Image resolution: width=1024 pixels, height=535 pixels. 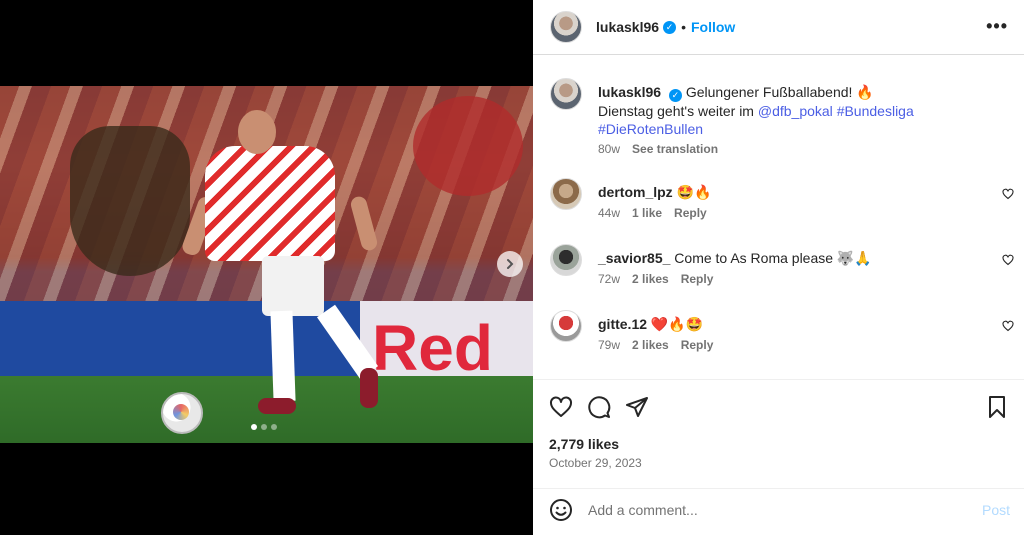 What do you see at coordinates (635, 192) in the screenshot?
I see `comment-username: dertom_lpz` at bounding box center [635, 192].